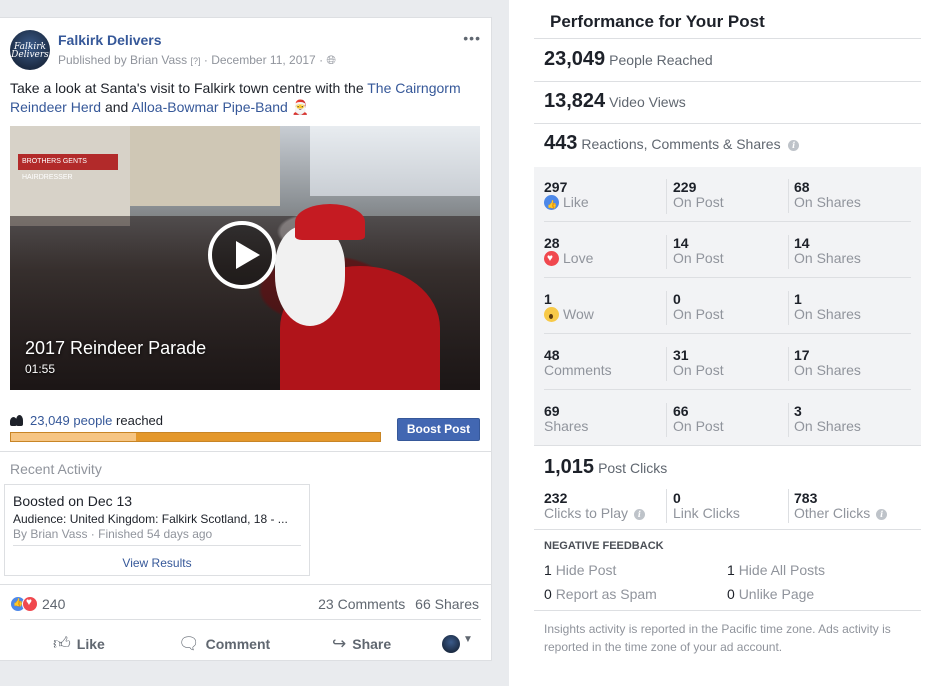  What do you see at coordinates (122, 60) in the screenshot?
I see `published-by: Published by Brian Vass` at bounding box center [122, 60].